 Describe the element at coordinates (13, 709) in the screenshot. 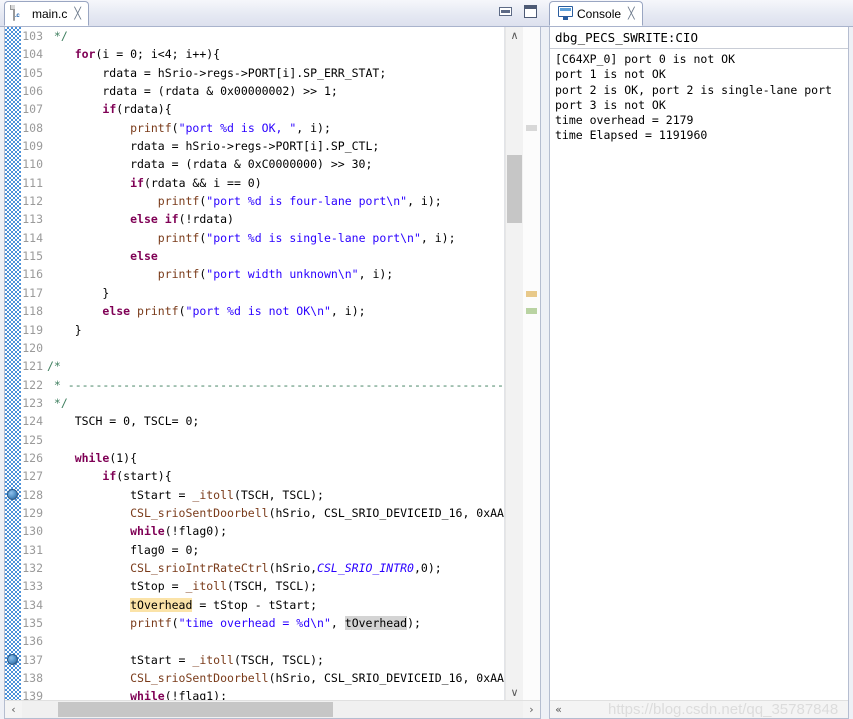

I see `scroll-left-icon: ‹` at that location.